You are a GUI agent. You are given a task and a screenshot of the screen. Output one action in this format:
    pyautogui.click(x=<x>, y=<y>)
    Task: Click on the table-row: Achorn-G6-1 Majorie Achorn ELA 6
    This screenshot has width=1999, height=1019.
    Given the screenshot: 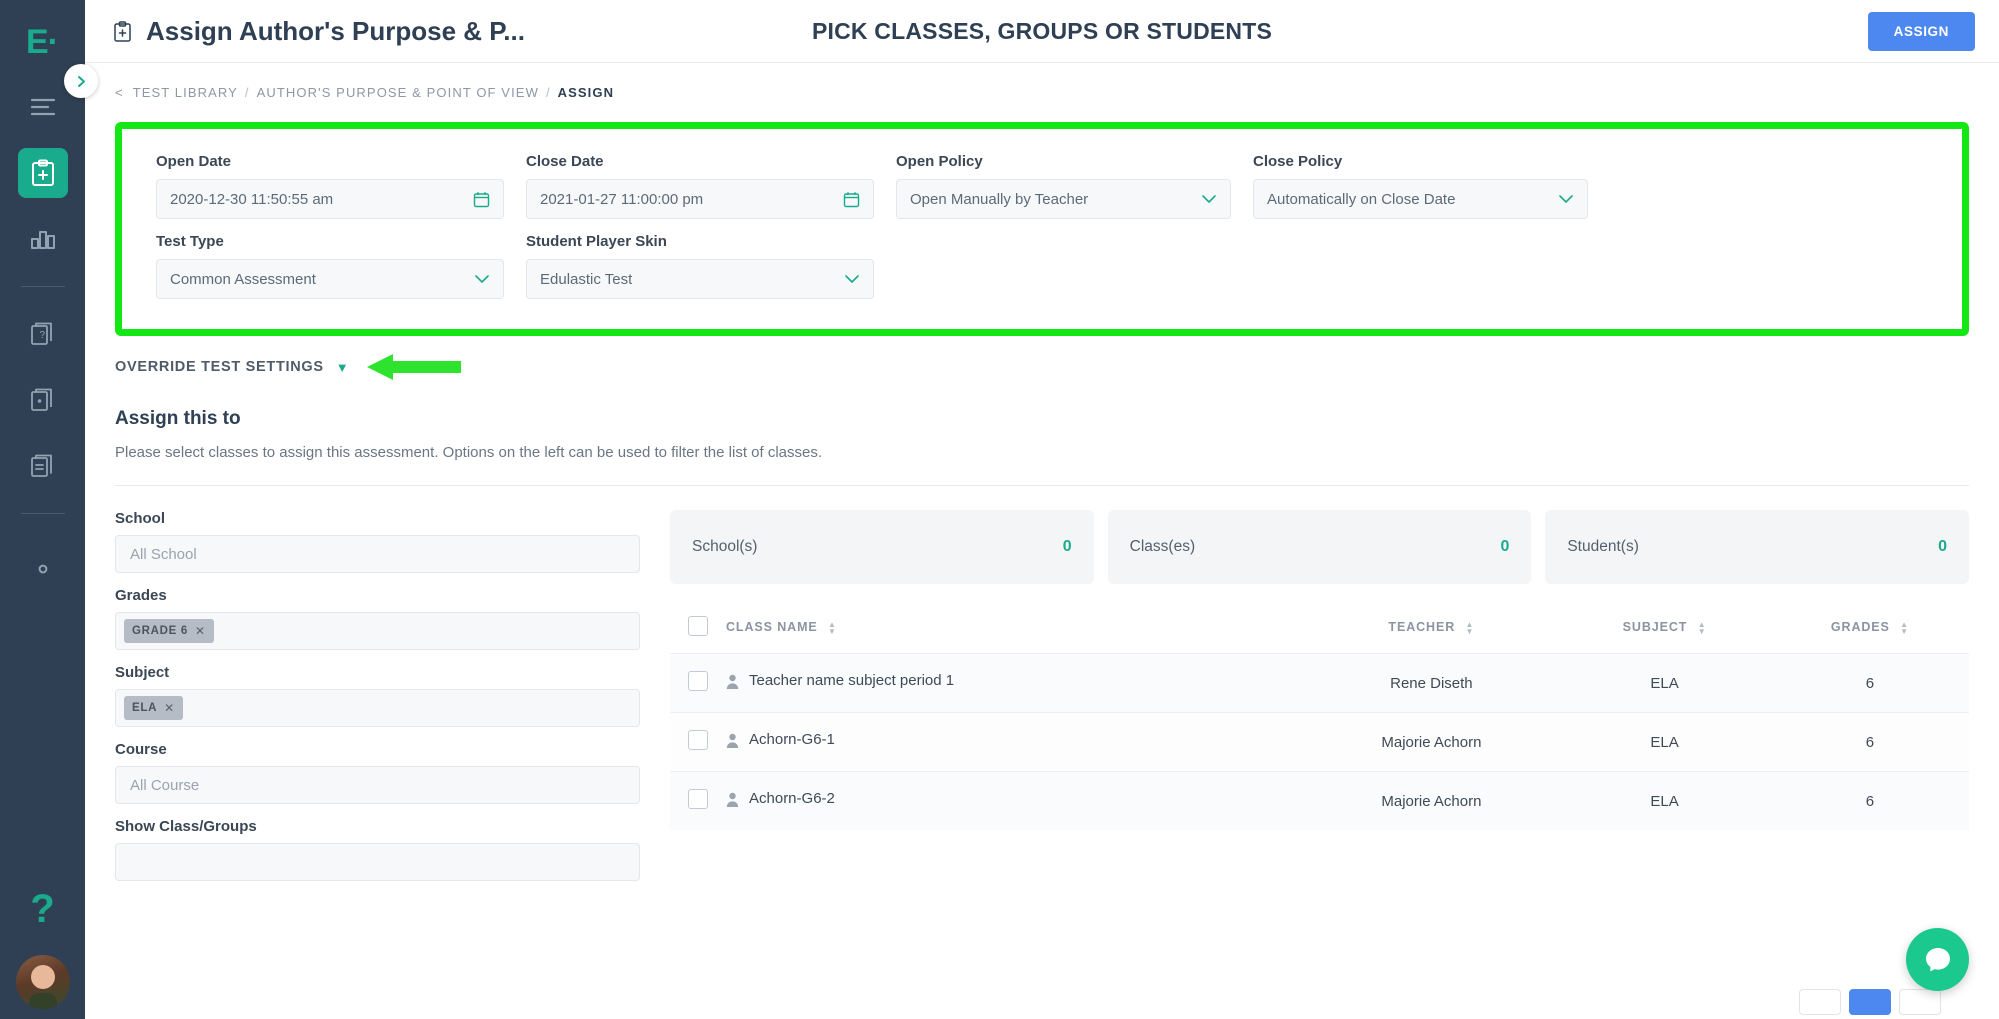 What is the action you would take?
    pyautogui.click(x=1319, y=742)
    